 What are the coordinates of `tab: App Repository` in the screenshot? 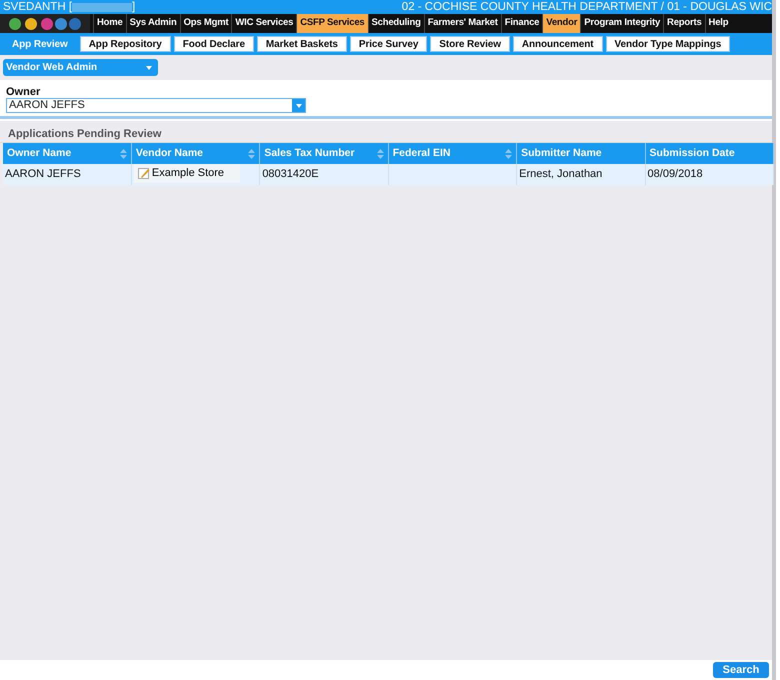 It's located at (125, 44).